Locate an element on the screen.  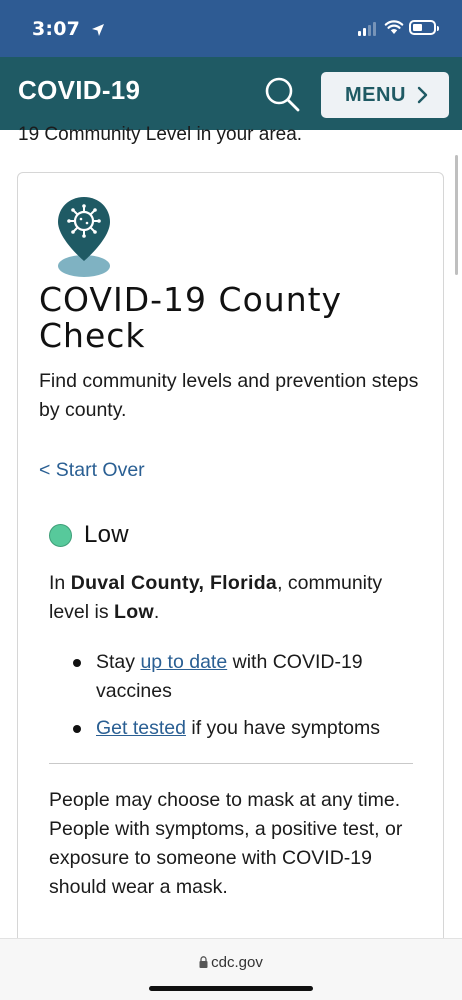
battery-icon is located at coordinates (424, 27).